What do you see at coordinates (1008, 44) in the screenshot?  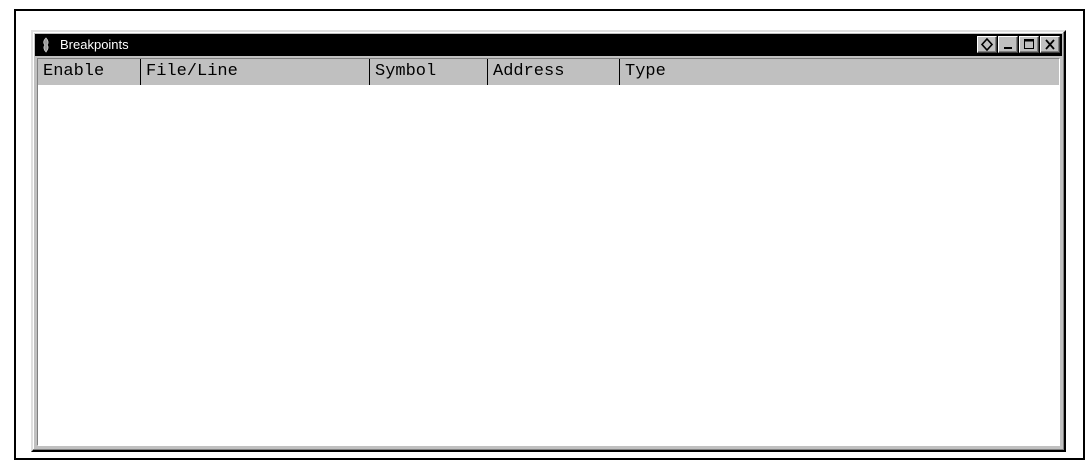 I see `minimize-button` at bounding box center [1008, 44].